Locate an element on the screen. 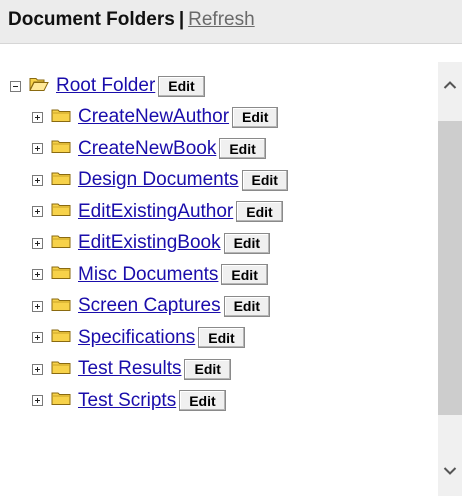 This screenshot has width=462, height=496. tree-row: EditExistingBook Edit is located at coordinates (151, 243).